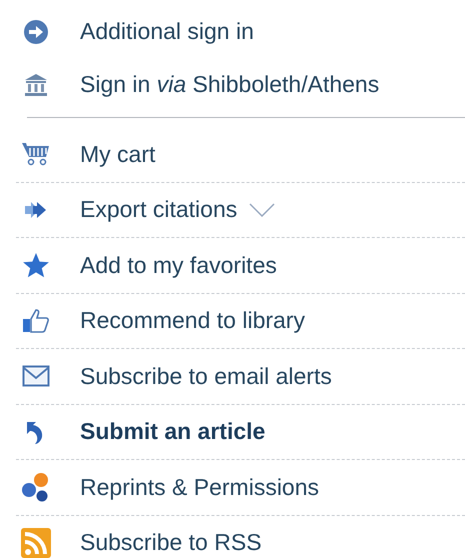 The image size is (465, 558). Describe the element at coordinates (206, 376) in the screenshot. I see `link-text: Subscribe to email alerts` at that location.